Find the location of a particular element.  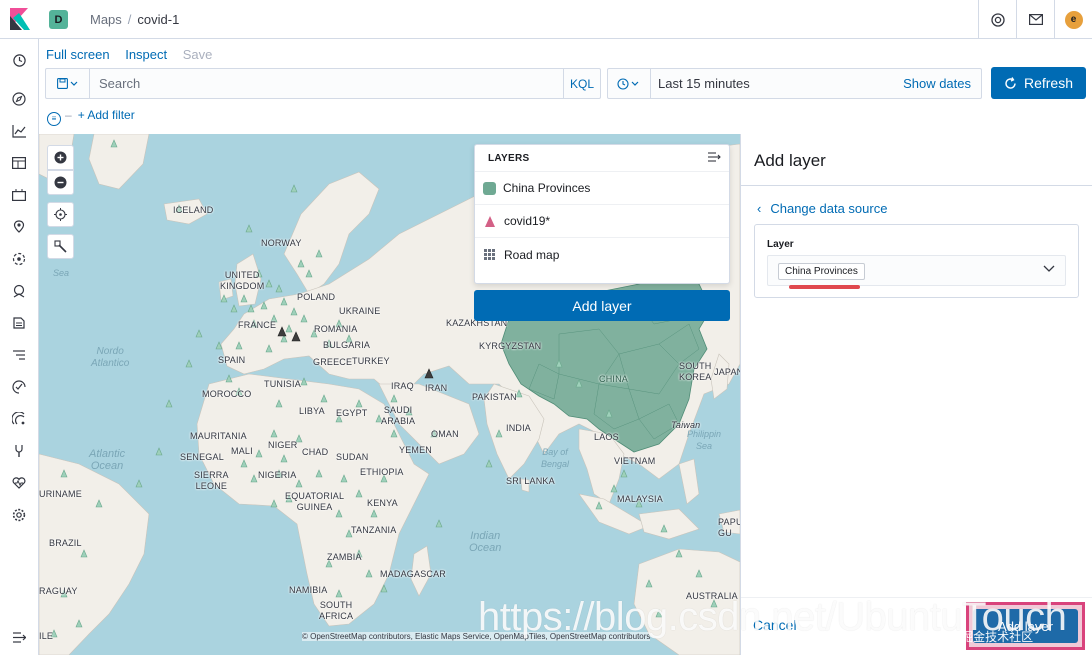

map-label: URINAME is located at coordinates (60, 494).